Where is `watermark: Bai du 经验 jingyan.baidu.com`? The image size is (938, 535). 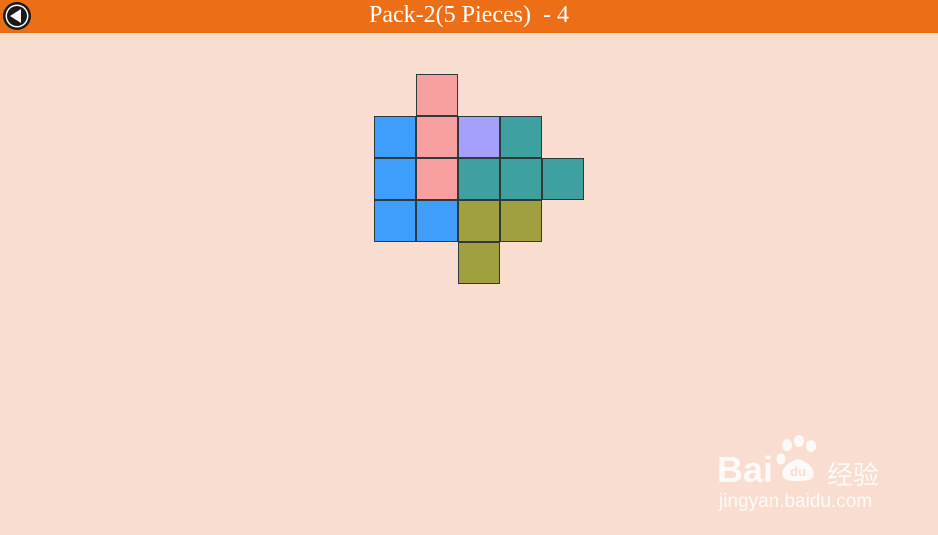
watermark: Bai du 经验 jingyan.baidu.com is located at coordinates (815, 475).